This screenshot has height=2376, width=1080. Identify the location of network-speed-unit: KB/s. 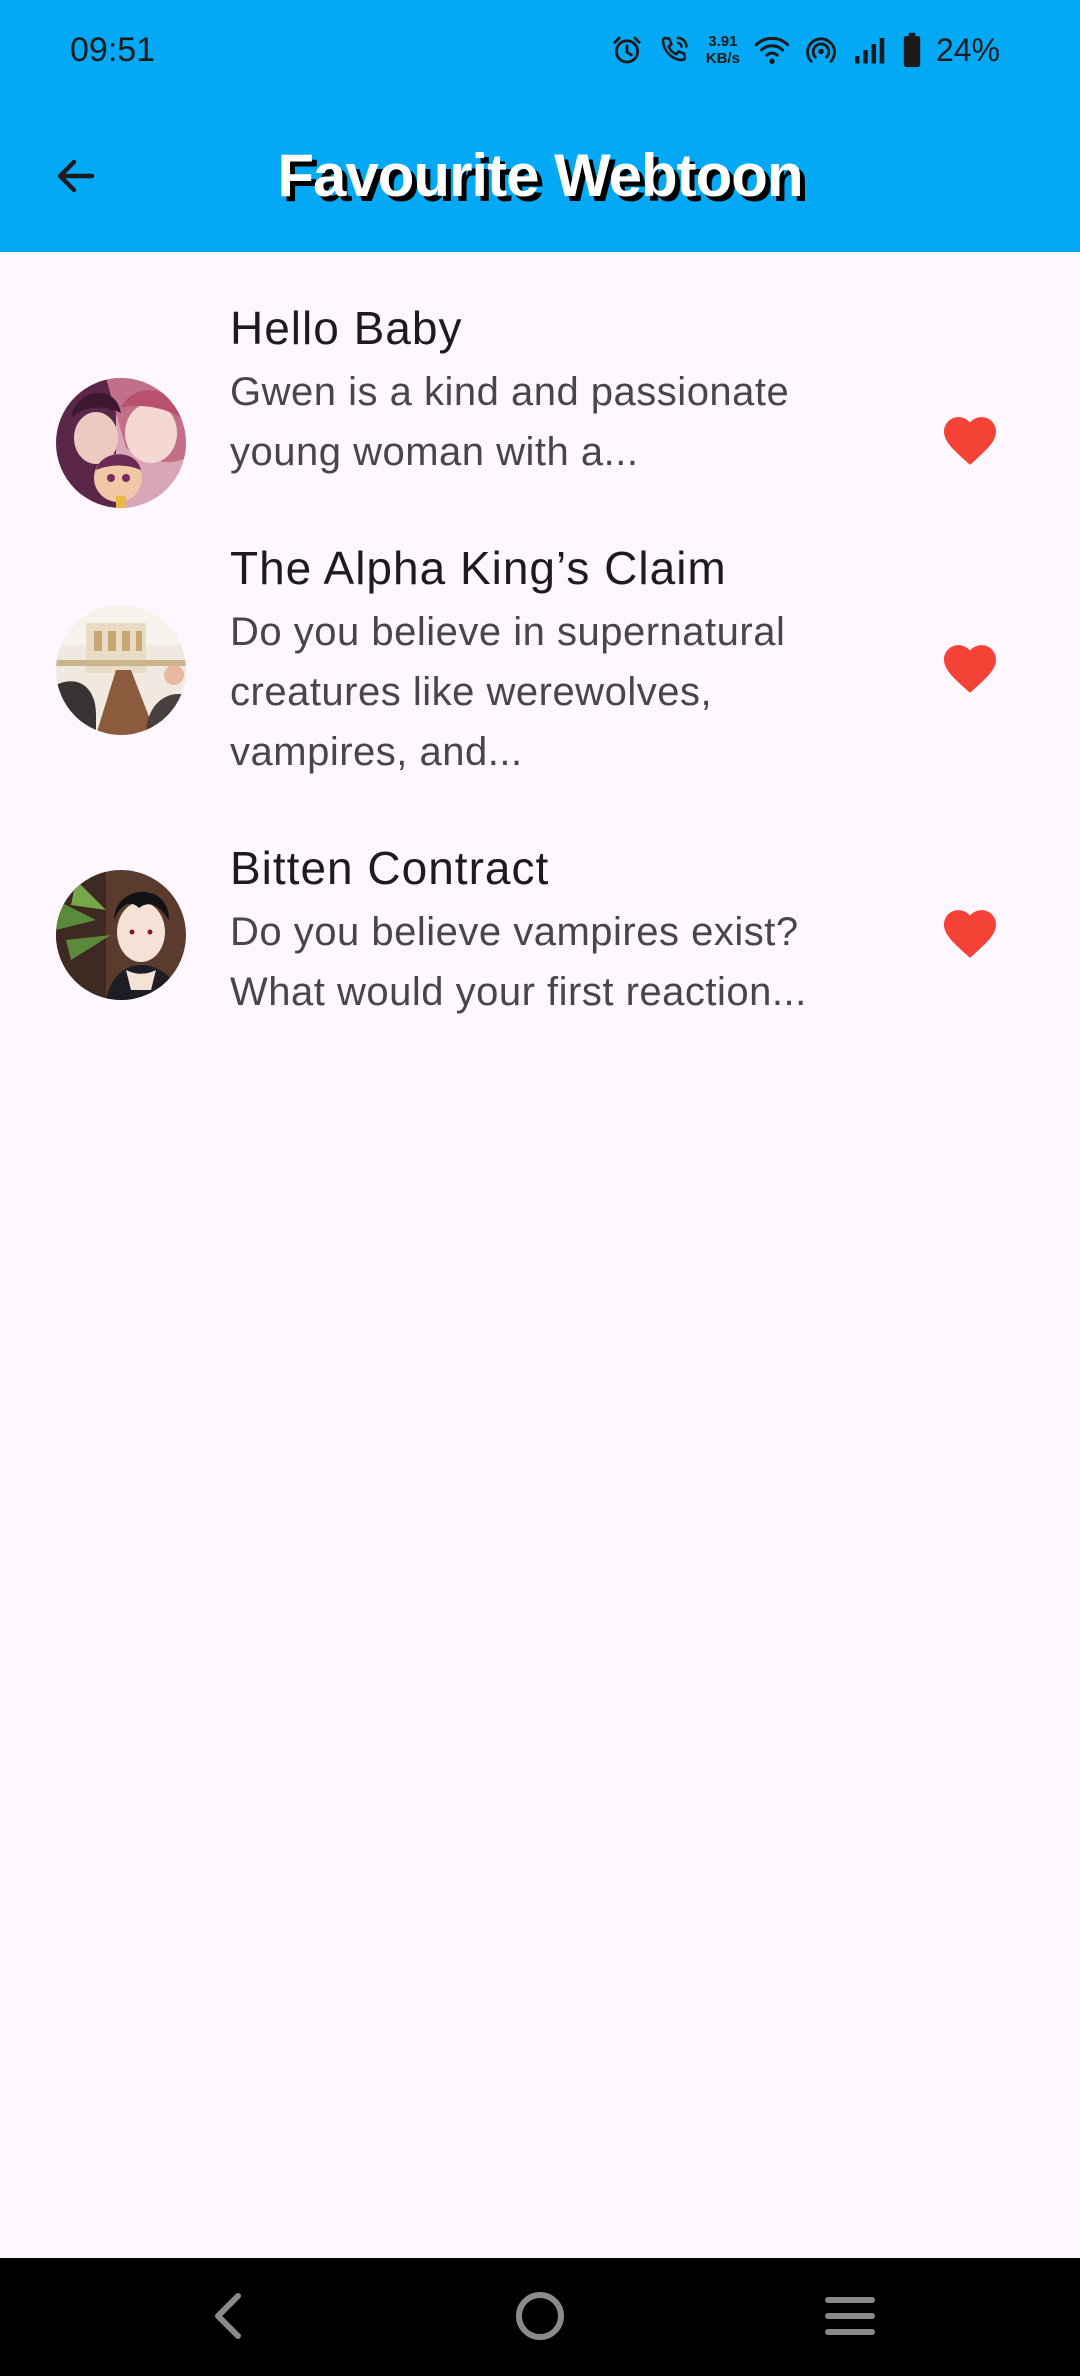
(722, 58).